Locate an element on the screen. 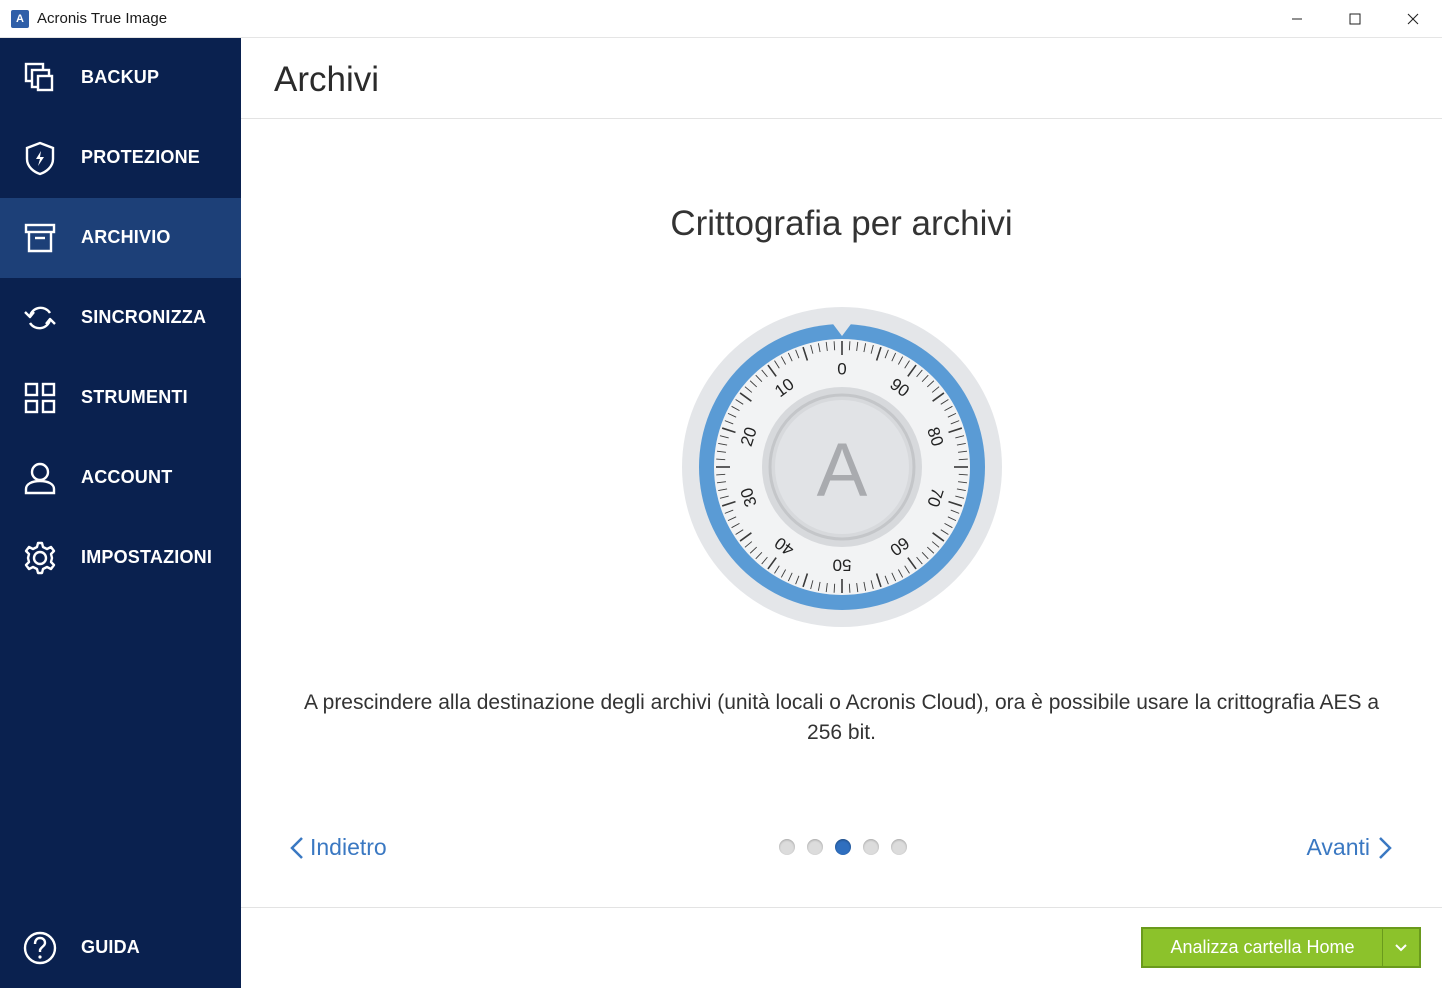  analyze-home-button: Analizza cartella Home is located at coordinates (1262, 947).